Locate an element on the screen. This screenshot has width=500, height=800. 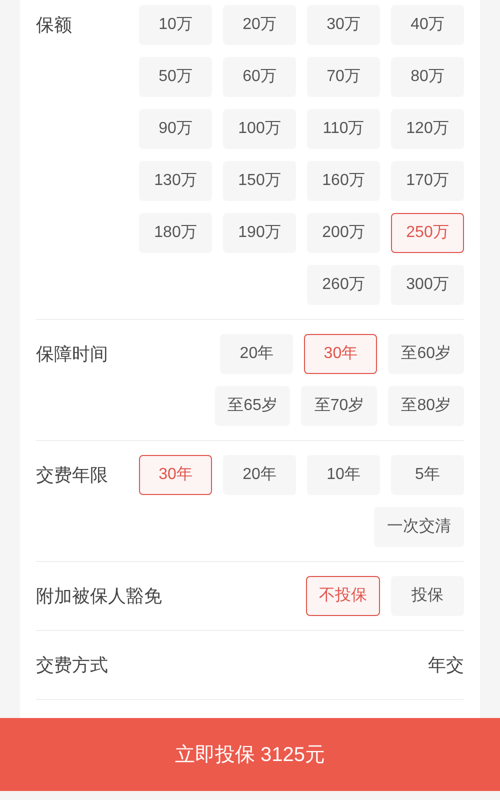
option-button: 120万 is located at coordinates (427, 129).